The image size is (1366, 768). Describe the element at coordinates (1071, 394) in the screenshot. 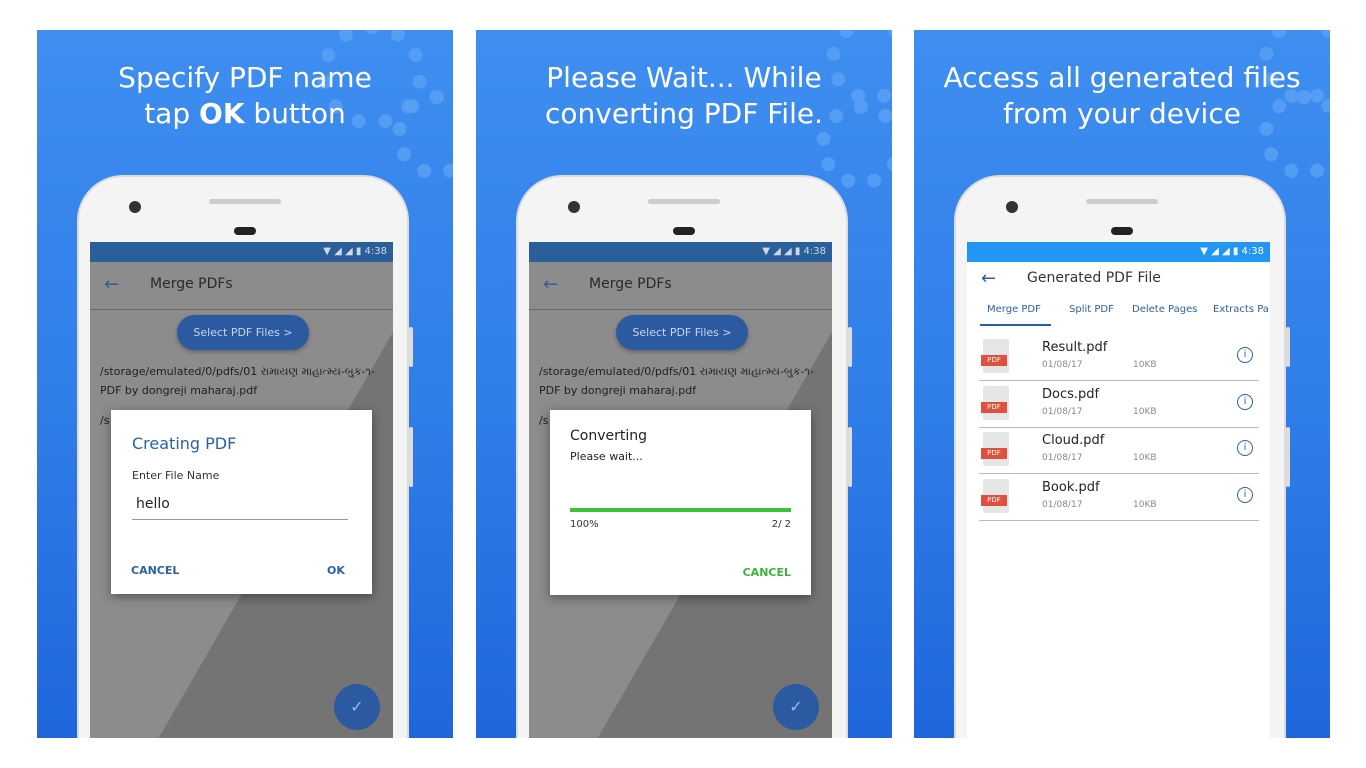

I see `file-name: Docs.pdf` at that location.